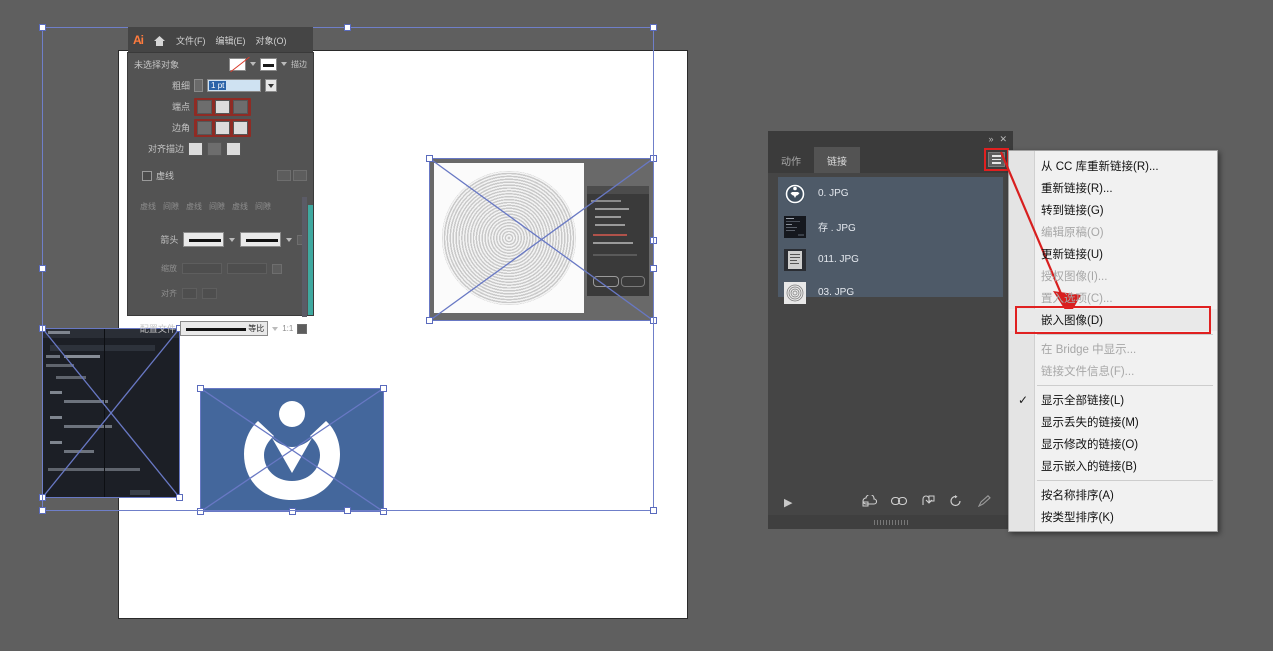 The image size is (1273, 651). Describe the element at coordinates (215, 148) in the screenshot. I see `align-inside-button` at that location.